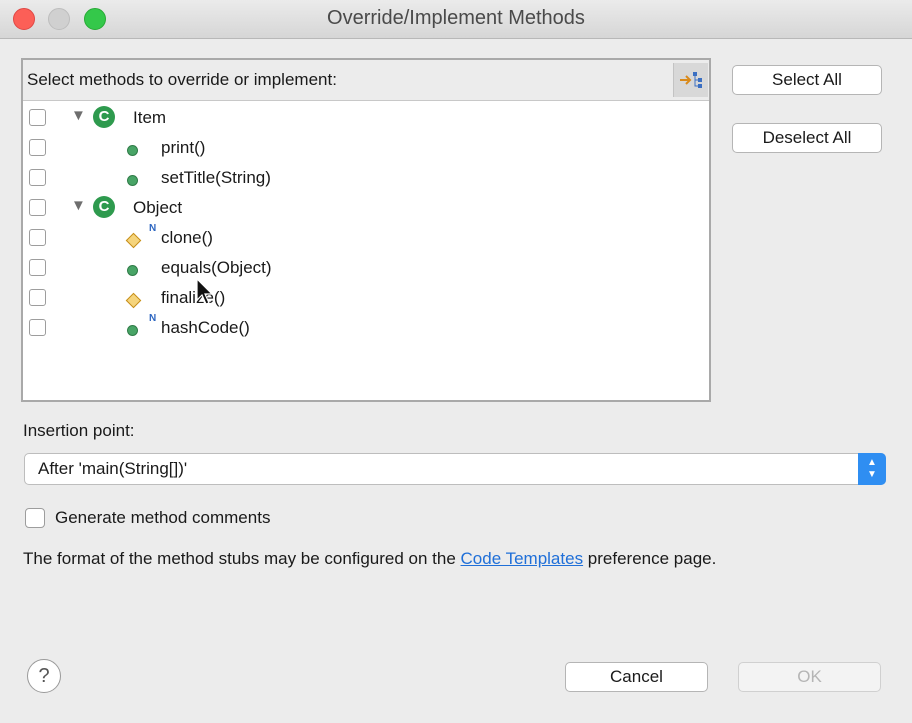  I want to click on method-label: hashCode(), so click(205, 327).